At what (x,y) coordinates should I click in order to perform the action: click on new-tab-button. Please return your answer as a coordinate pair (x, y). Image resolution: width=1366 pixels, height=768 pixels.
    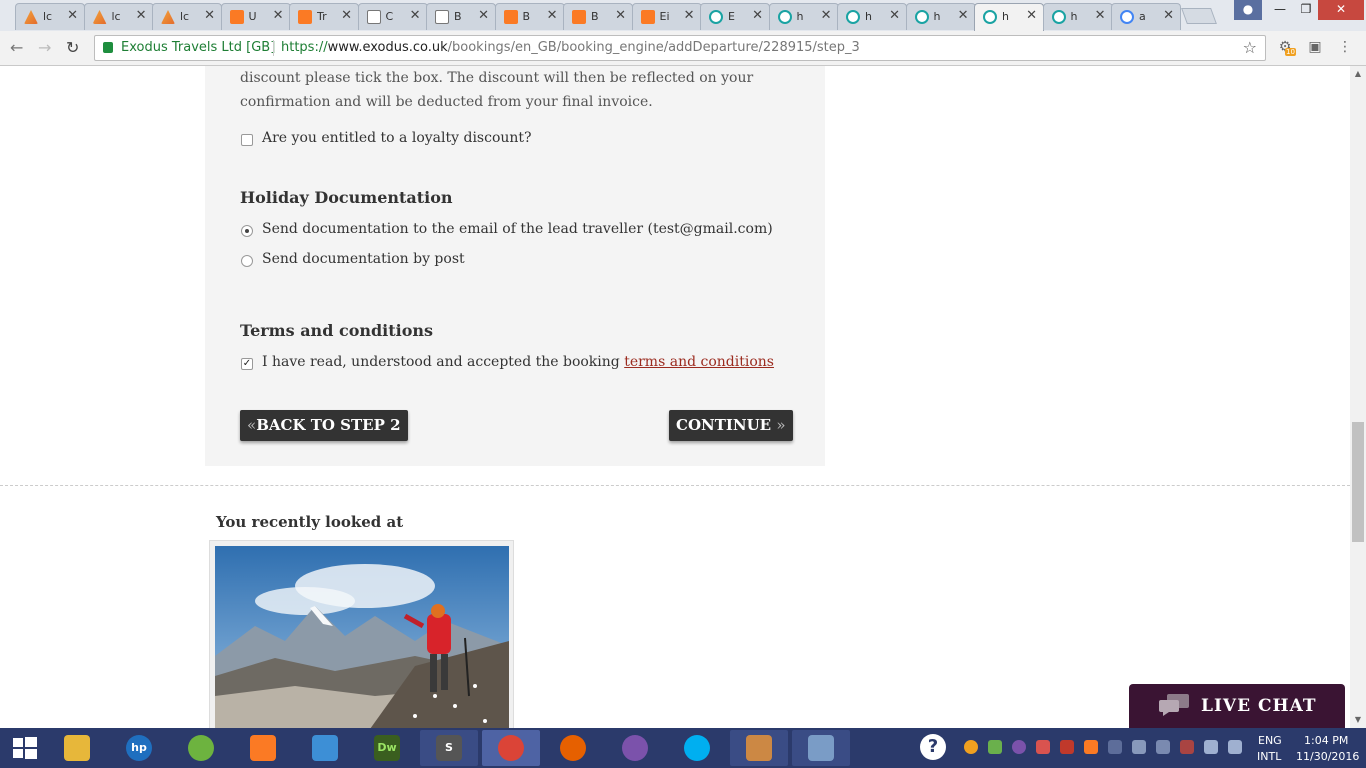
    Looking at the image, I should click on (1199, 16).